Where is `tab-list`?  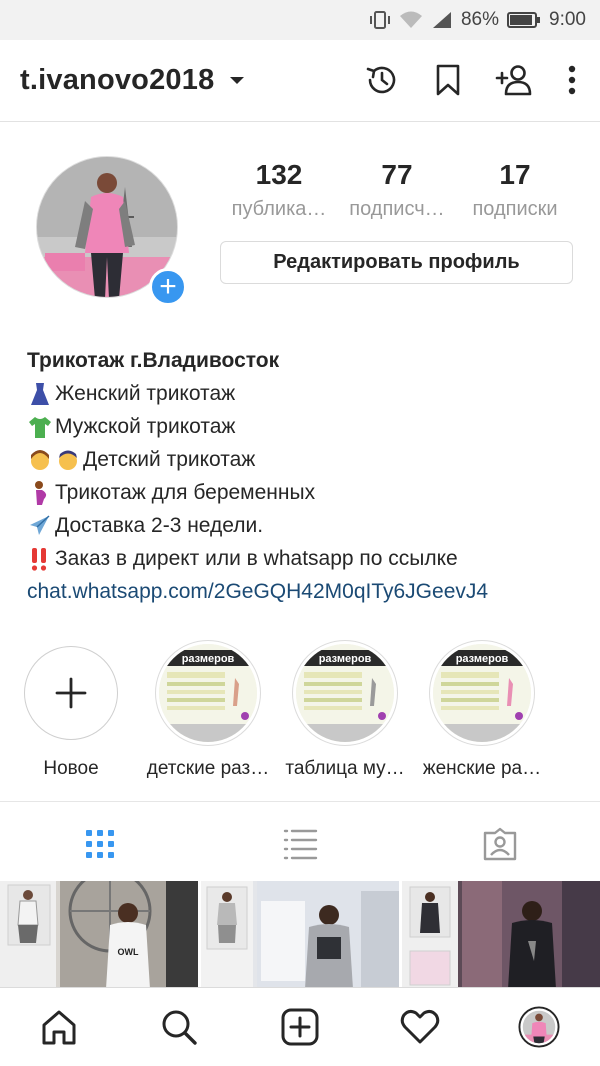
tab-list is located at coordinates (300, 844).